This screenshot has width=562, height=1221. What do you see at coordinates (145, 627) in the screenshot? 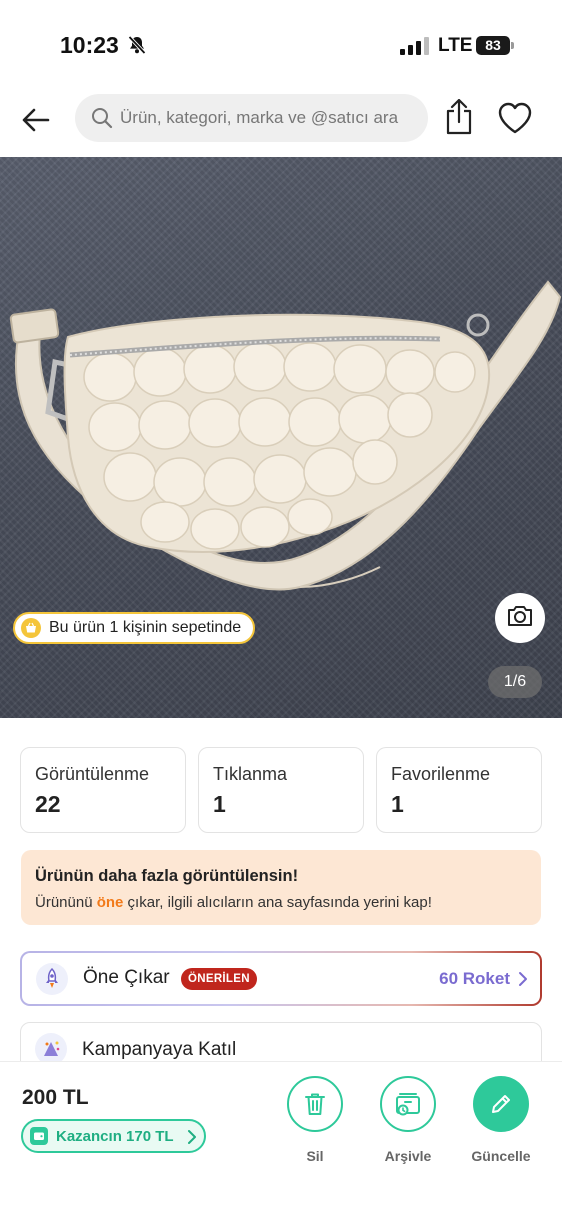
I see `basket-badge-text: Bu ürün 1 kişinin sepetinde` at bounding box center [145, 627].